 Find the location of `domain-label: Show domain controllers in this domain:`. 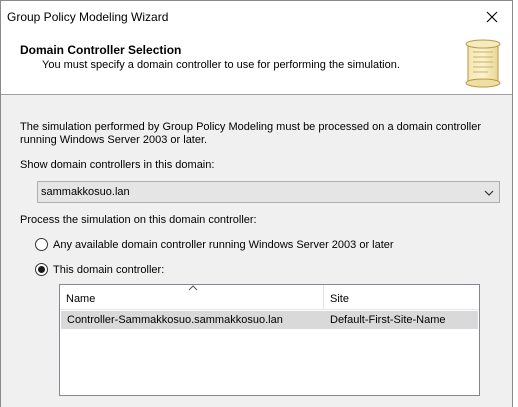

domain-label: Show domain controllers in this domain: is located at coordinates (117, 165).